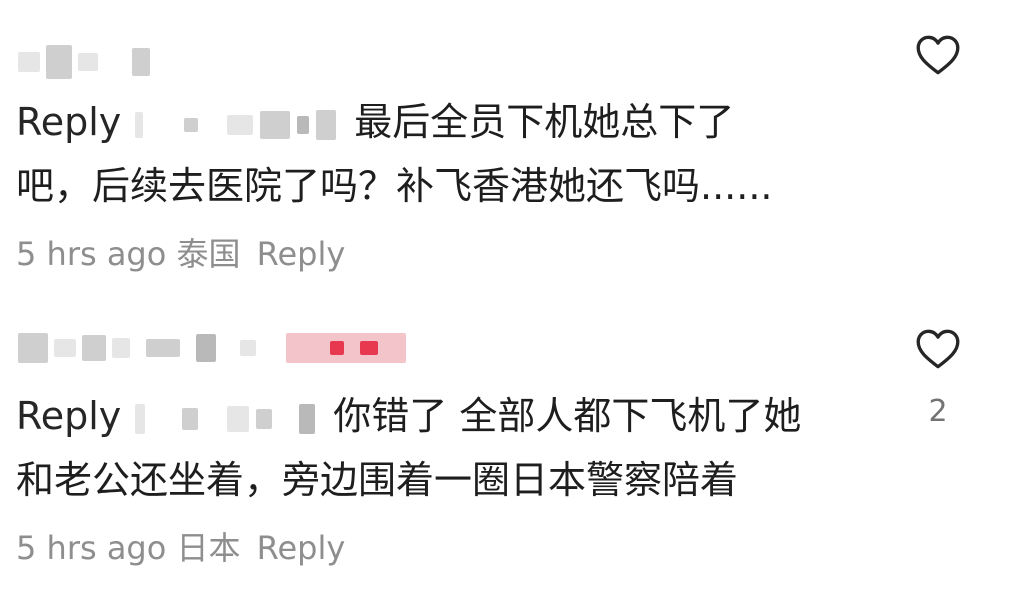 The width and height of the screenshot is (1016, 593). Describe the element at coordinates (567, 416) in the screenshot. I see `comment-text-line1: 你错了 全部人都下飞机了她` at that location.